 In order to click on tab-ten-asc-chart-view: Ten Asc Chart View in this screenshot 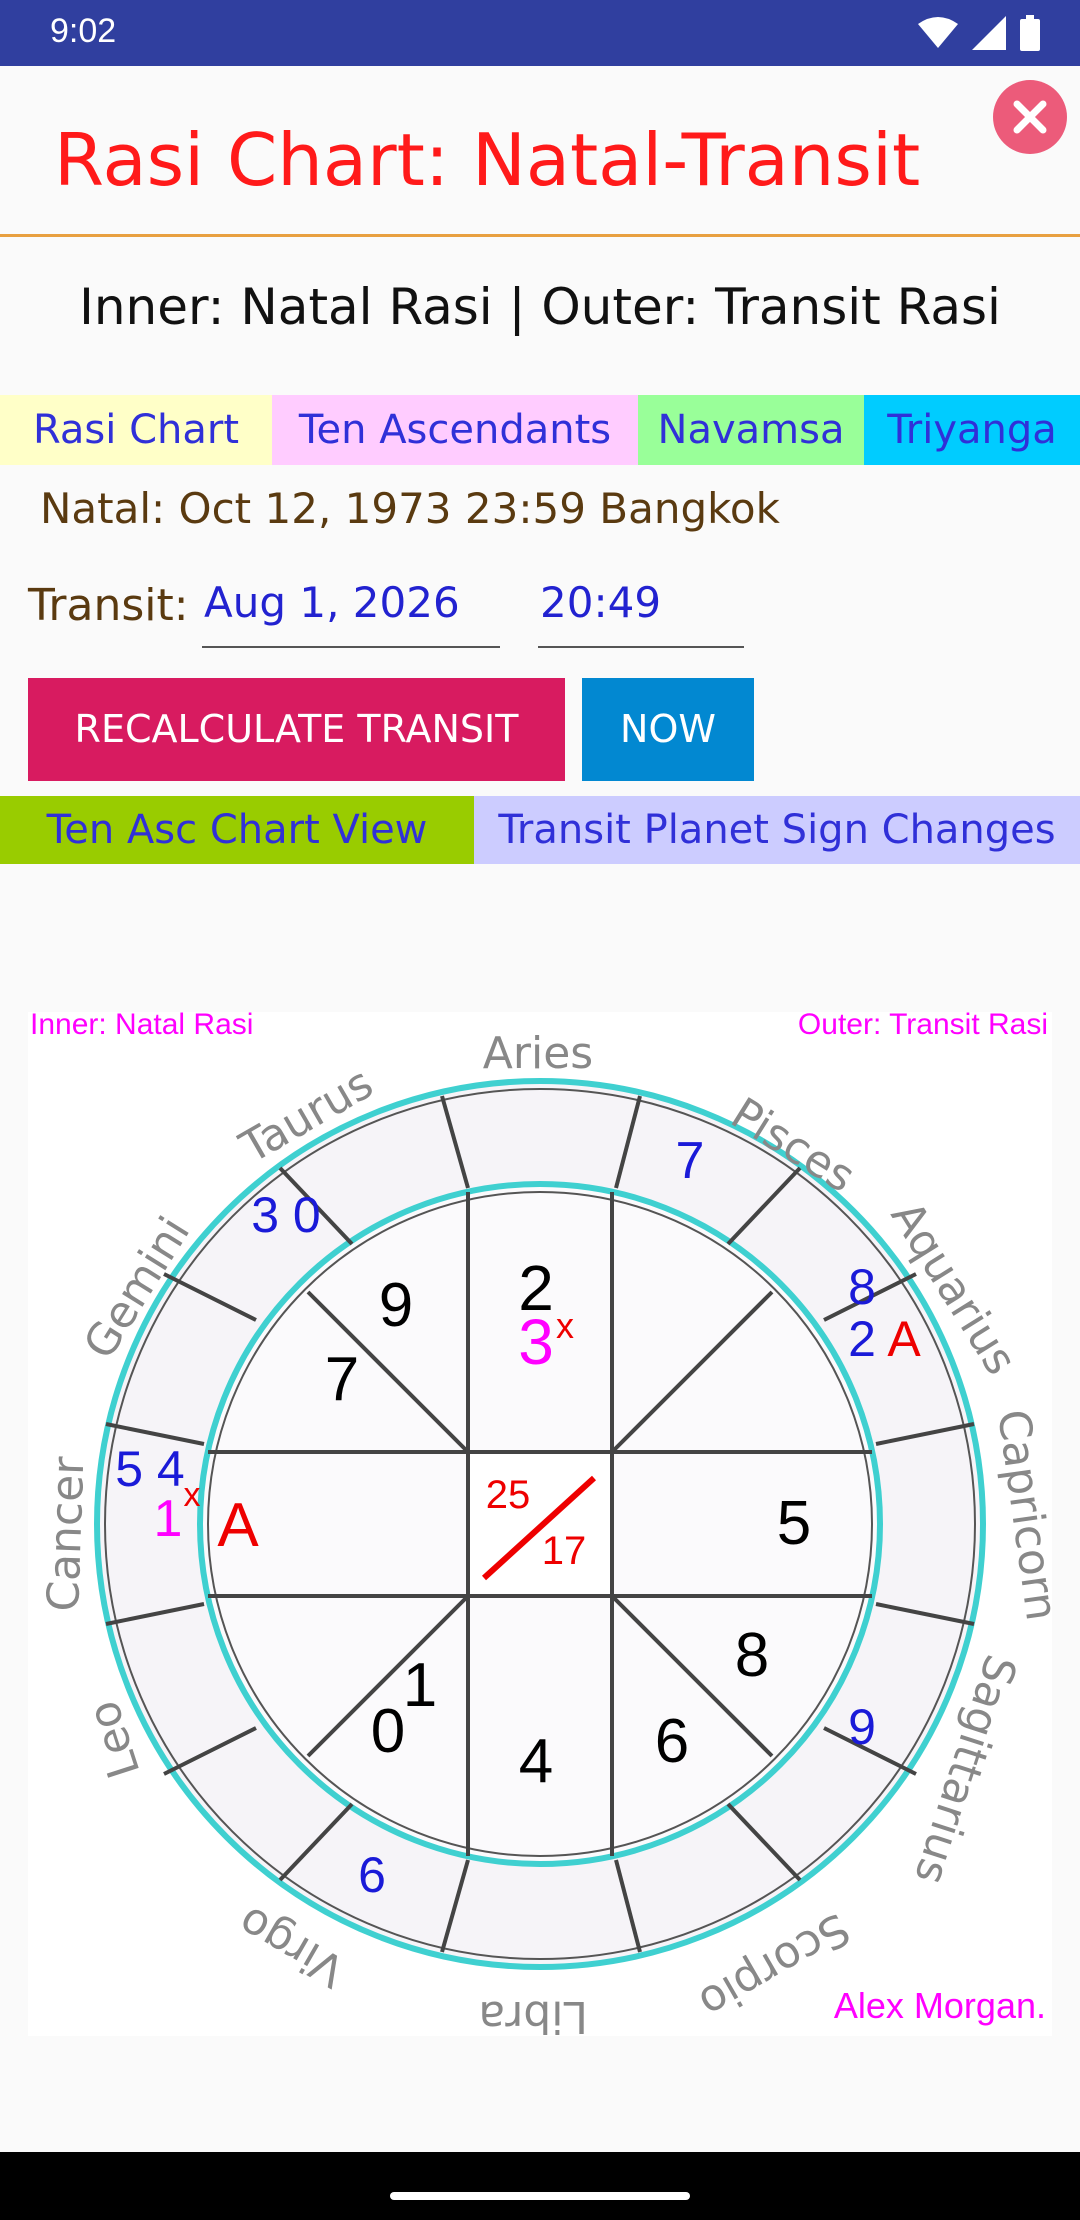, I will do `click(237, 830)`.